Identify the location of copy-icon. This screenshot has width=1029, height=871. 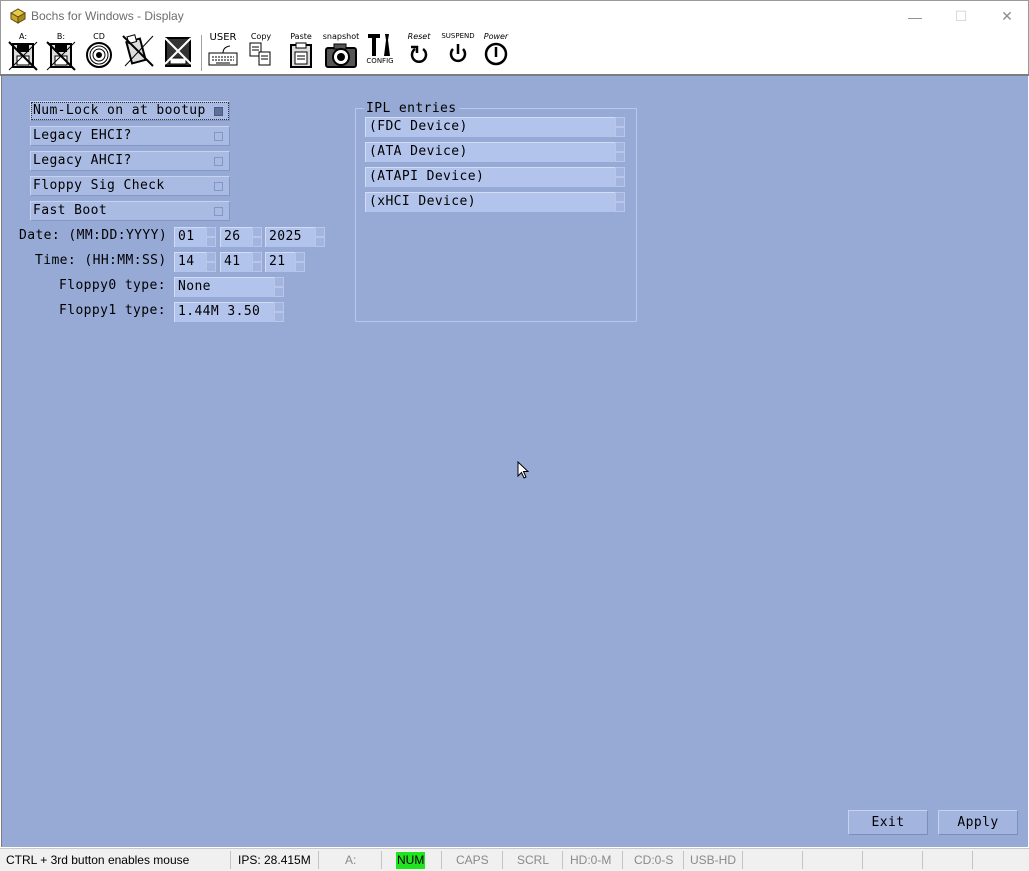
(260, 54).